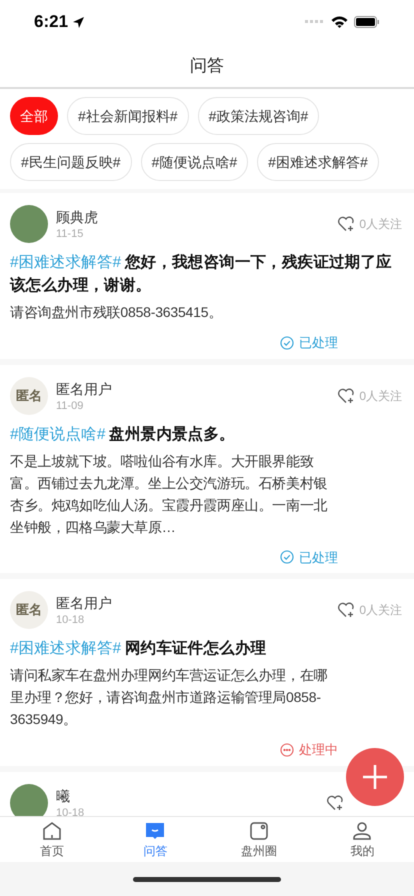 The height and width of the screenshot is (896, 414). Describe the element at coordinates (79, 22) in the screenshot. I see `location-arrow-icon` at that location.